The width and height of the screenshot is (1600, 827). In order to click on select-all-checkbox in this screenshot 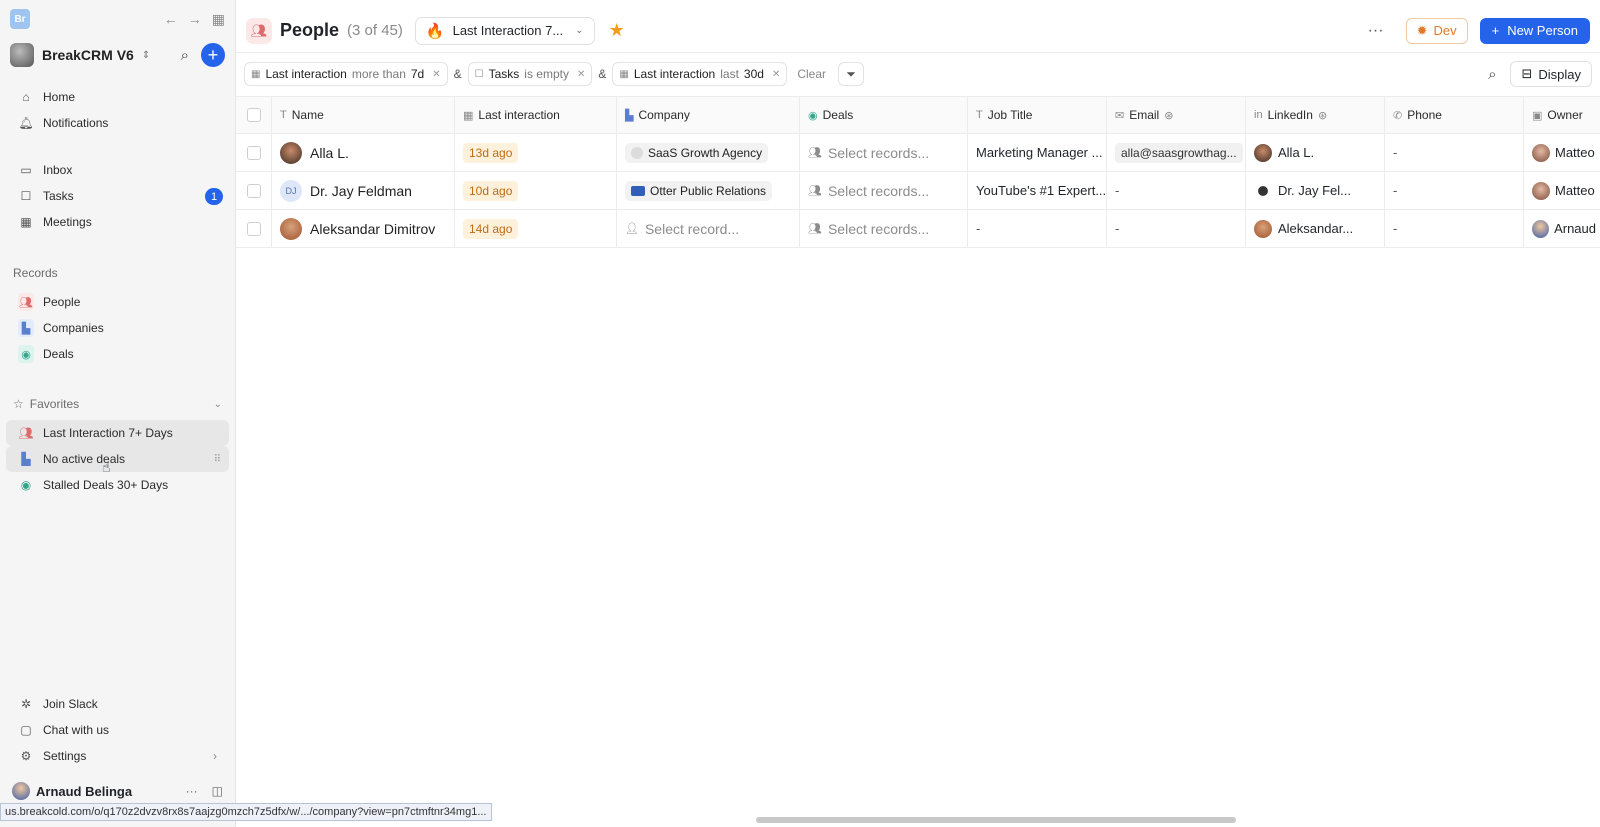, I will do `click(253, 115)`.